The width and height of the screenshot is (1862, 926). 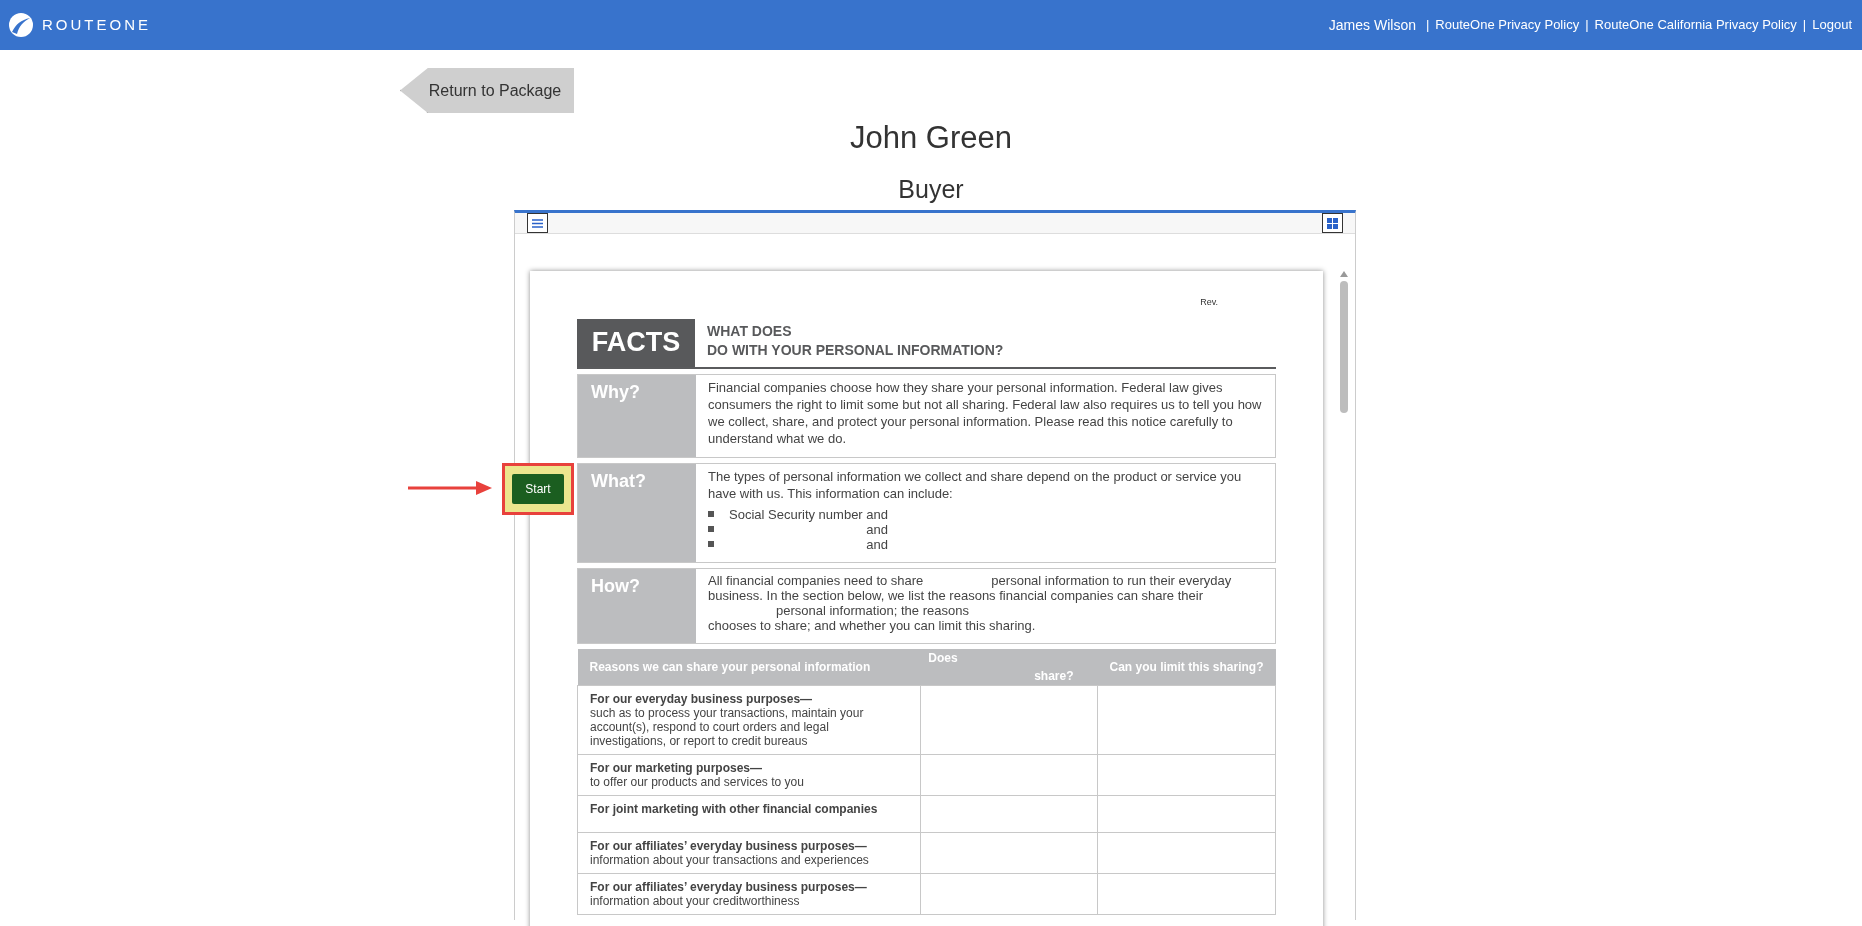 I want to click on person-name: John Green, so click(x=931, y=138).